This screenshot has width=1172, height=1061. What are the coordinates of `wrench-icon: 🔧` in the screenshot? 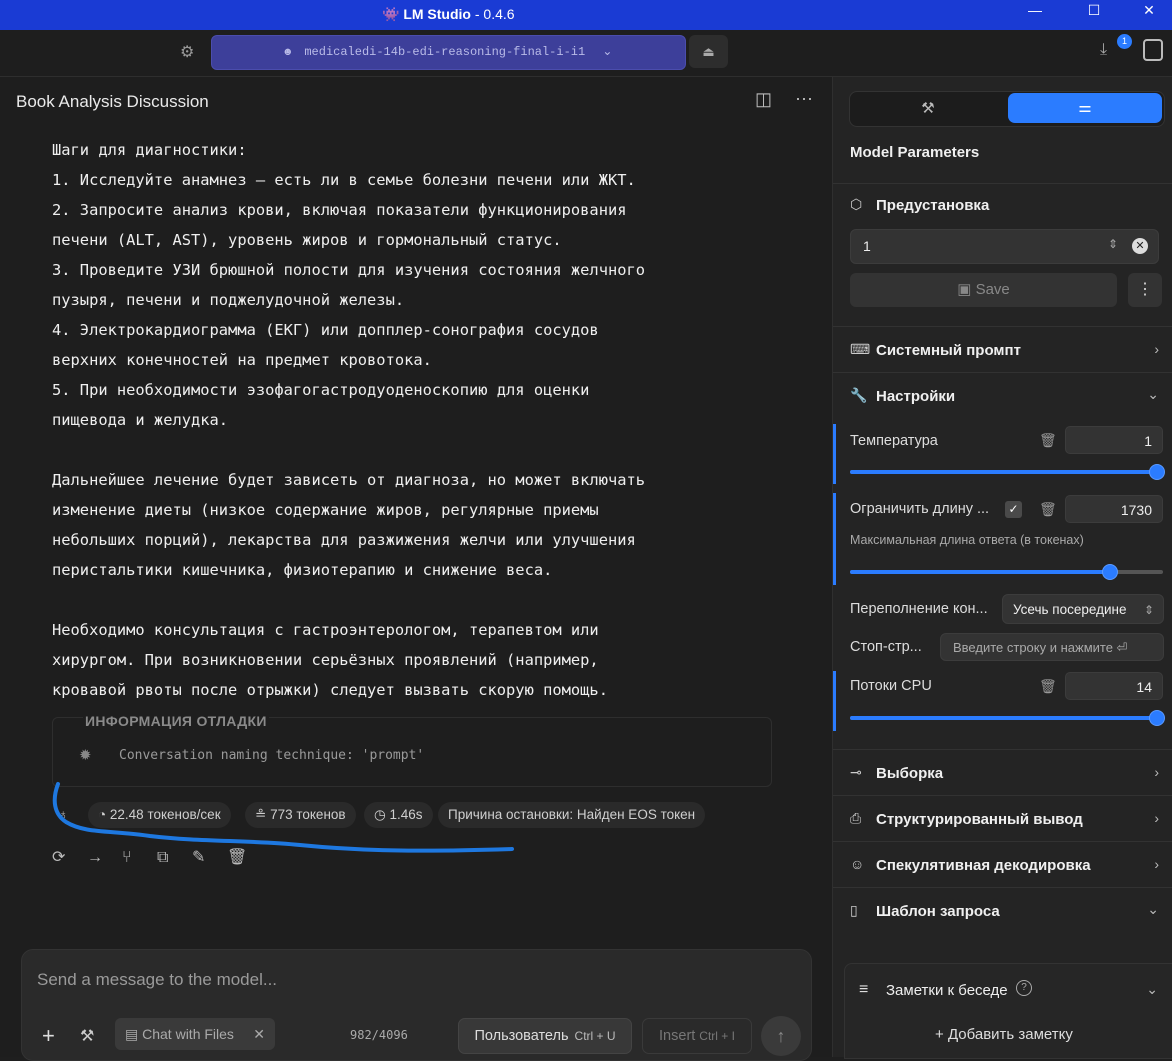 It's located at (859, 395).